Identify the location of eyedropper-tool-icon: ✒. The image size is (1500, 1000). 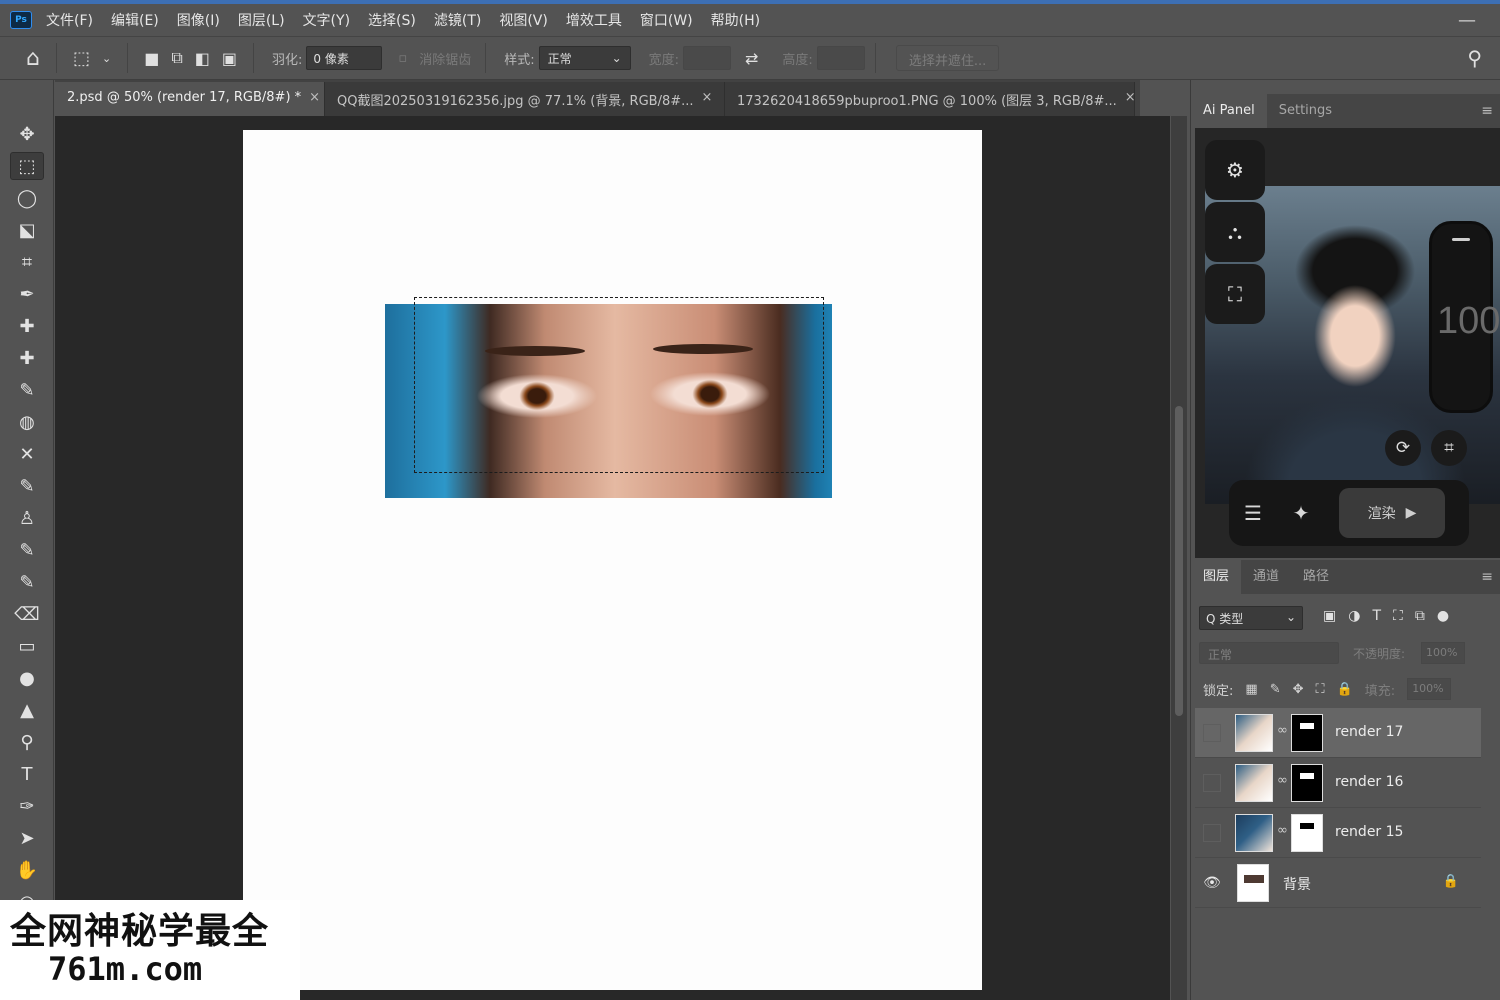
(27, 294).